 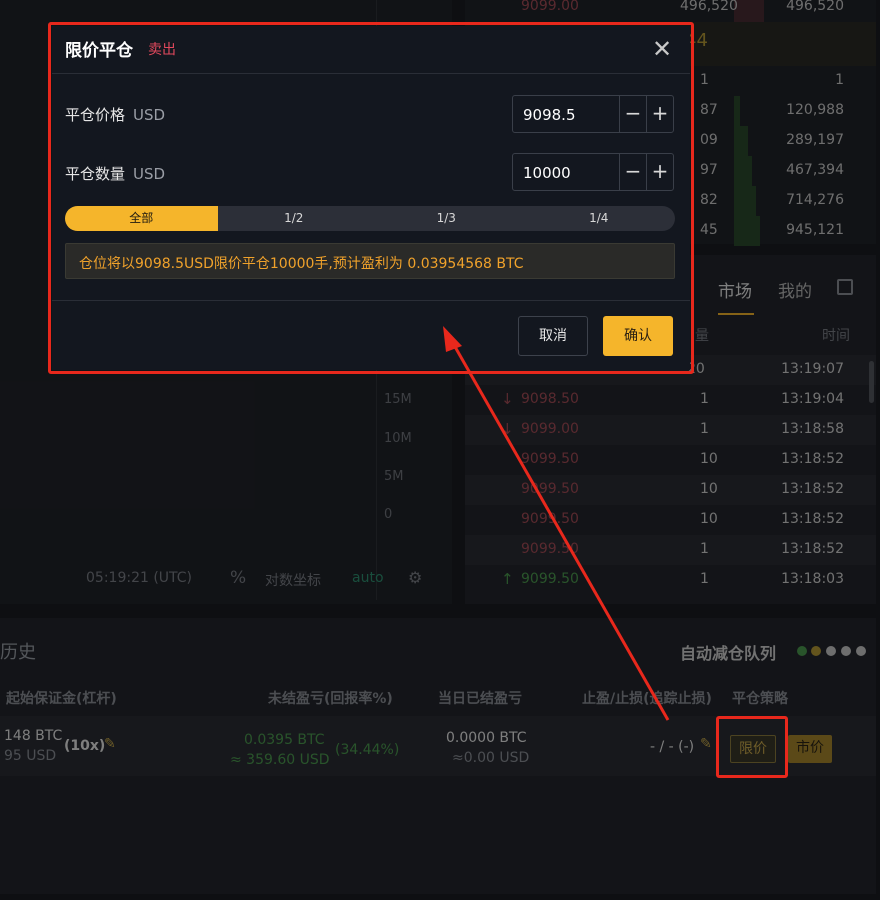 I want to click on annotation-arrow-head, so click(x=452, y=339).